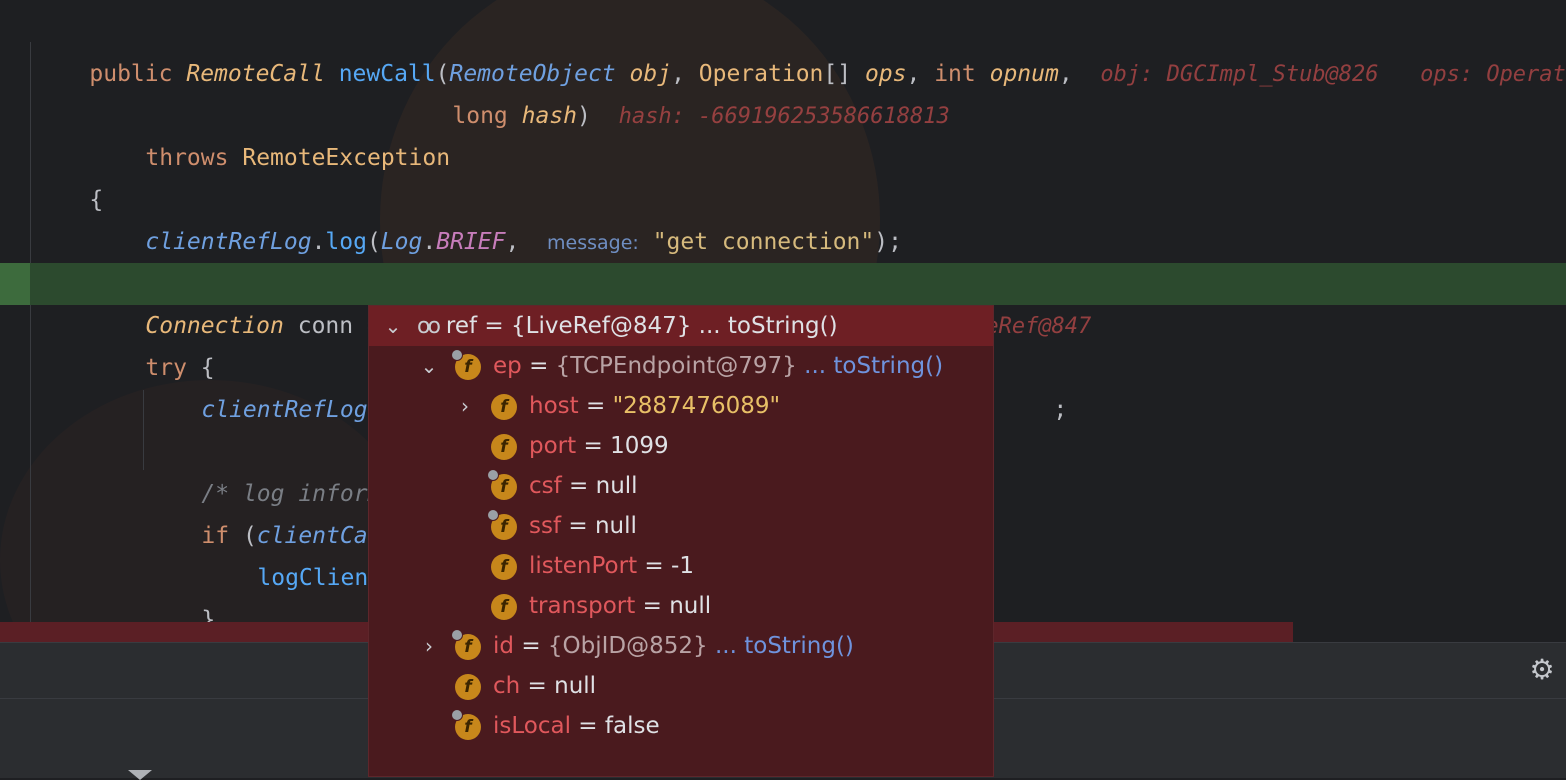 The height and width of the screenshot is (780, 1566). I want to click on collapse-triangle-icon, so click(140, 775).